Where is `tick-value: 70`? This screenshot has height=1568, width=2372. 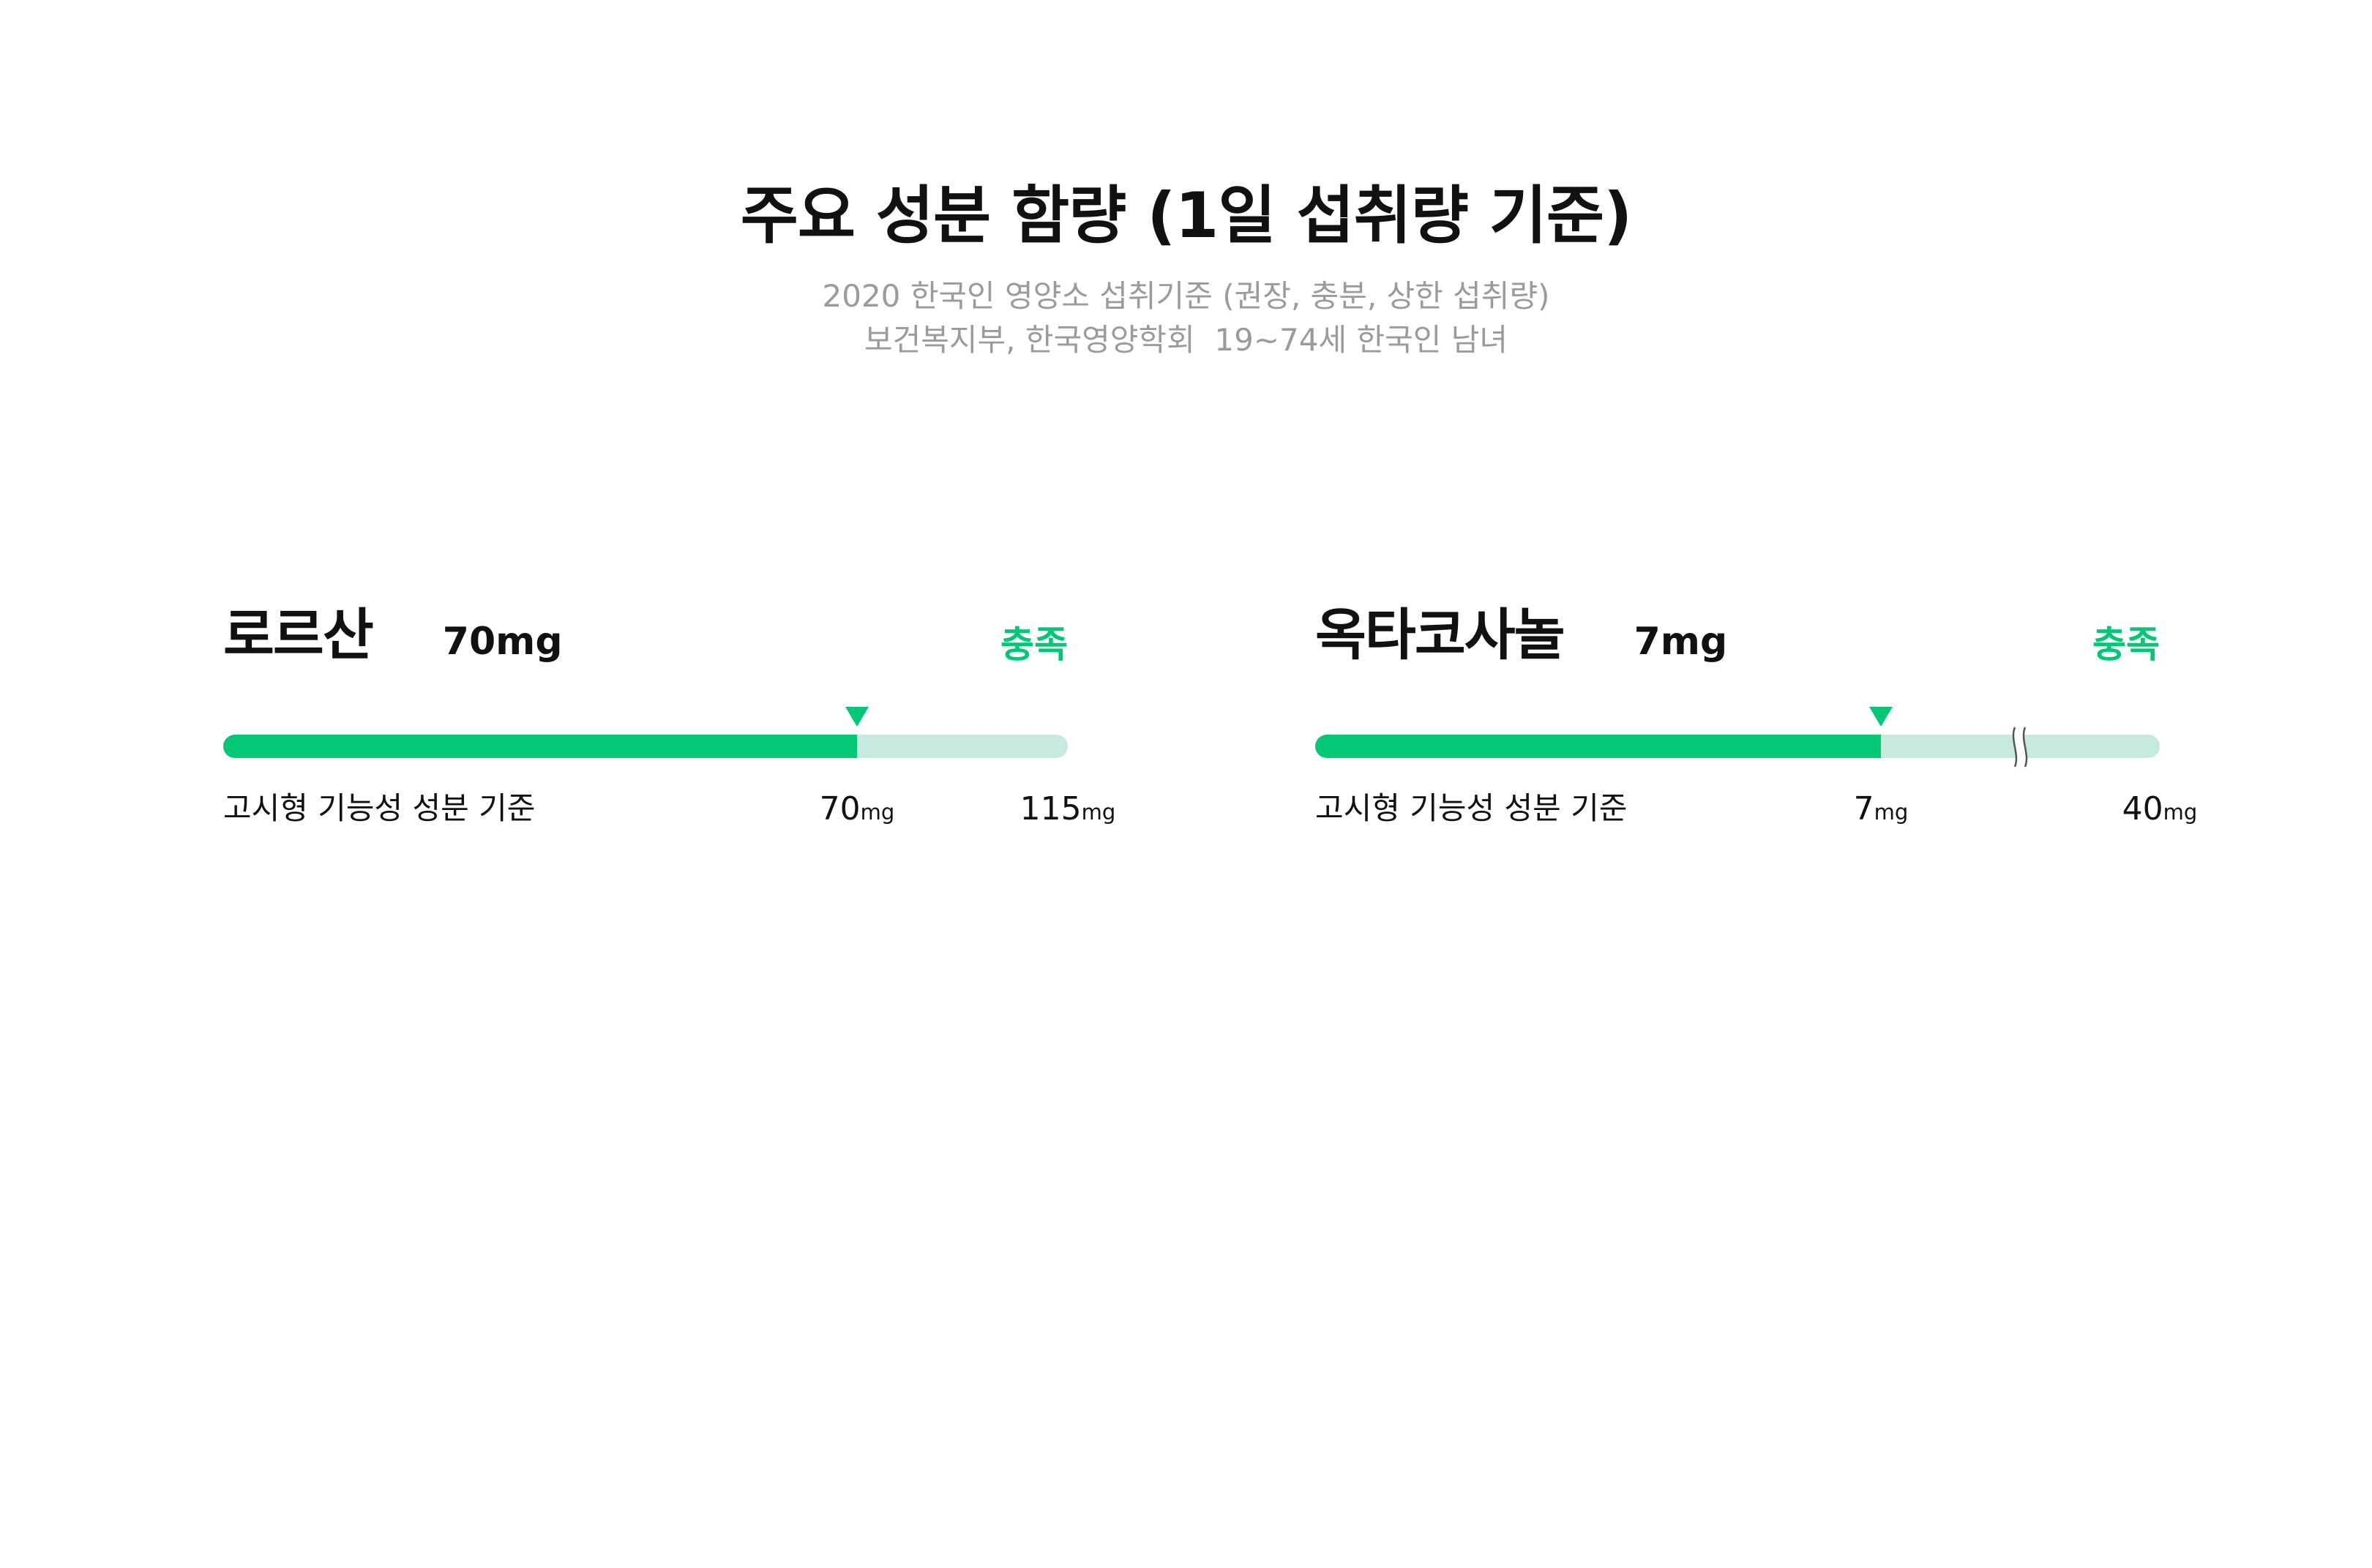 tick-value: 70 is located at coordinates (840, 809).